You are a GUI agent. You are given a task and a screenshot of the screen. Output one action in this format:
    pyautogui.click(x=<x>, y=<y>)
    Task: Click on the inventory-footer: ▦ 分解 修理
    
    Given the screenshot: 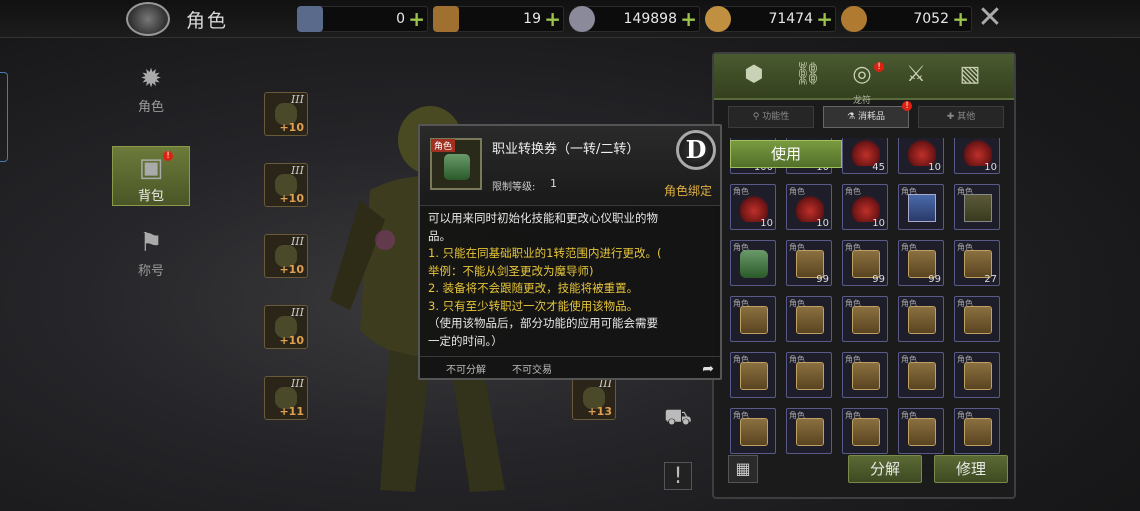 What is the action you would take?
    pyautogui.click(x=864, y=472)
    